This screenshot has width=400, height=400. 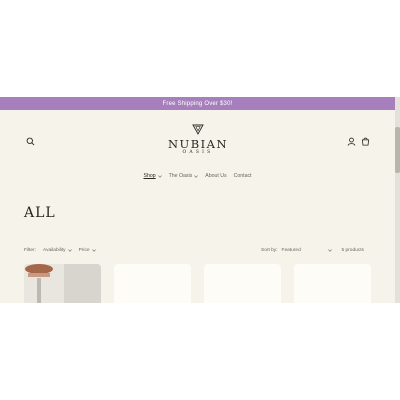 I want to click on nav-label: Contact, so click(x=242, y=176).